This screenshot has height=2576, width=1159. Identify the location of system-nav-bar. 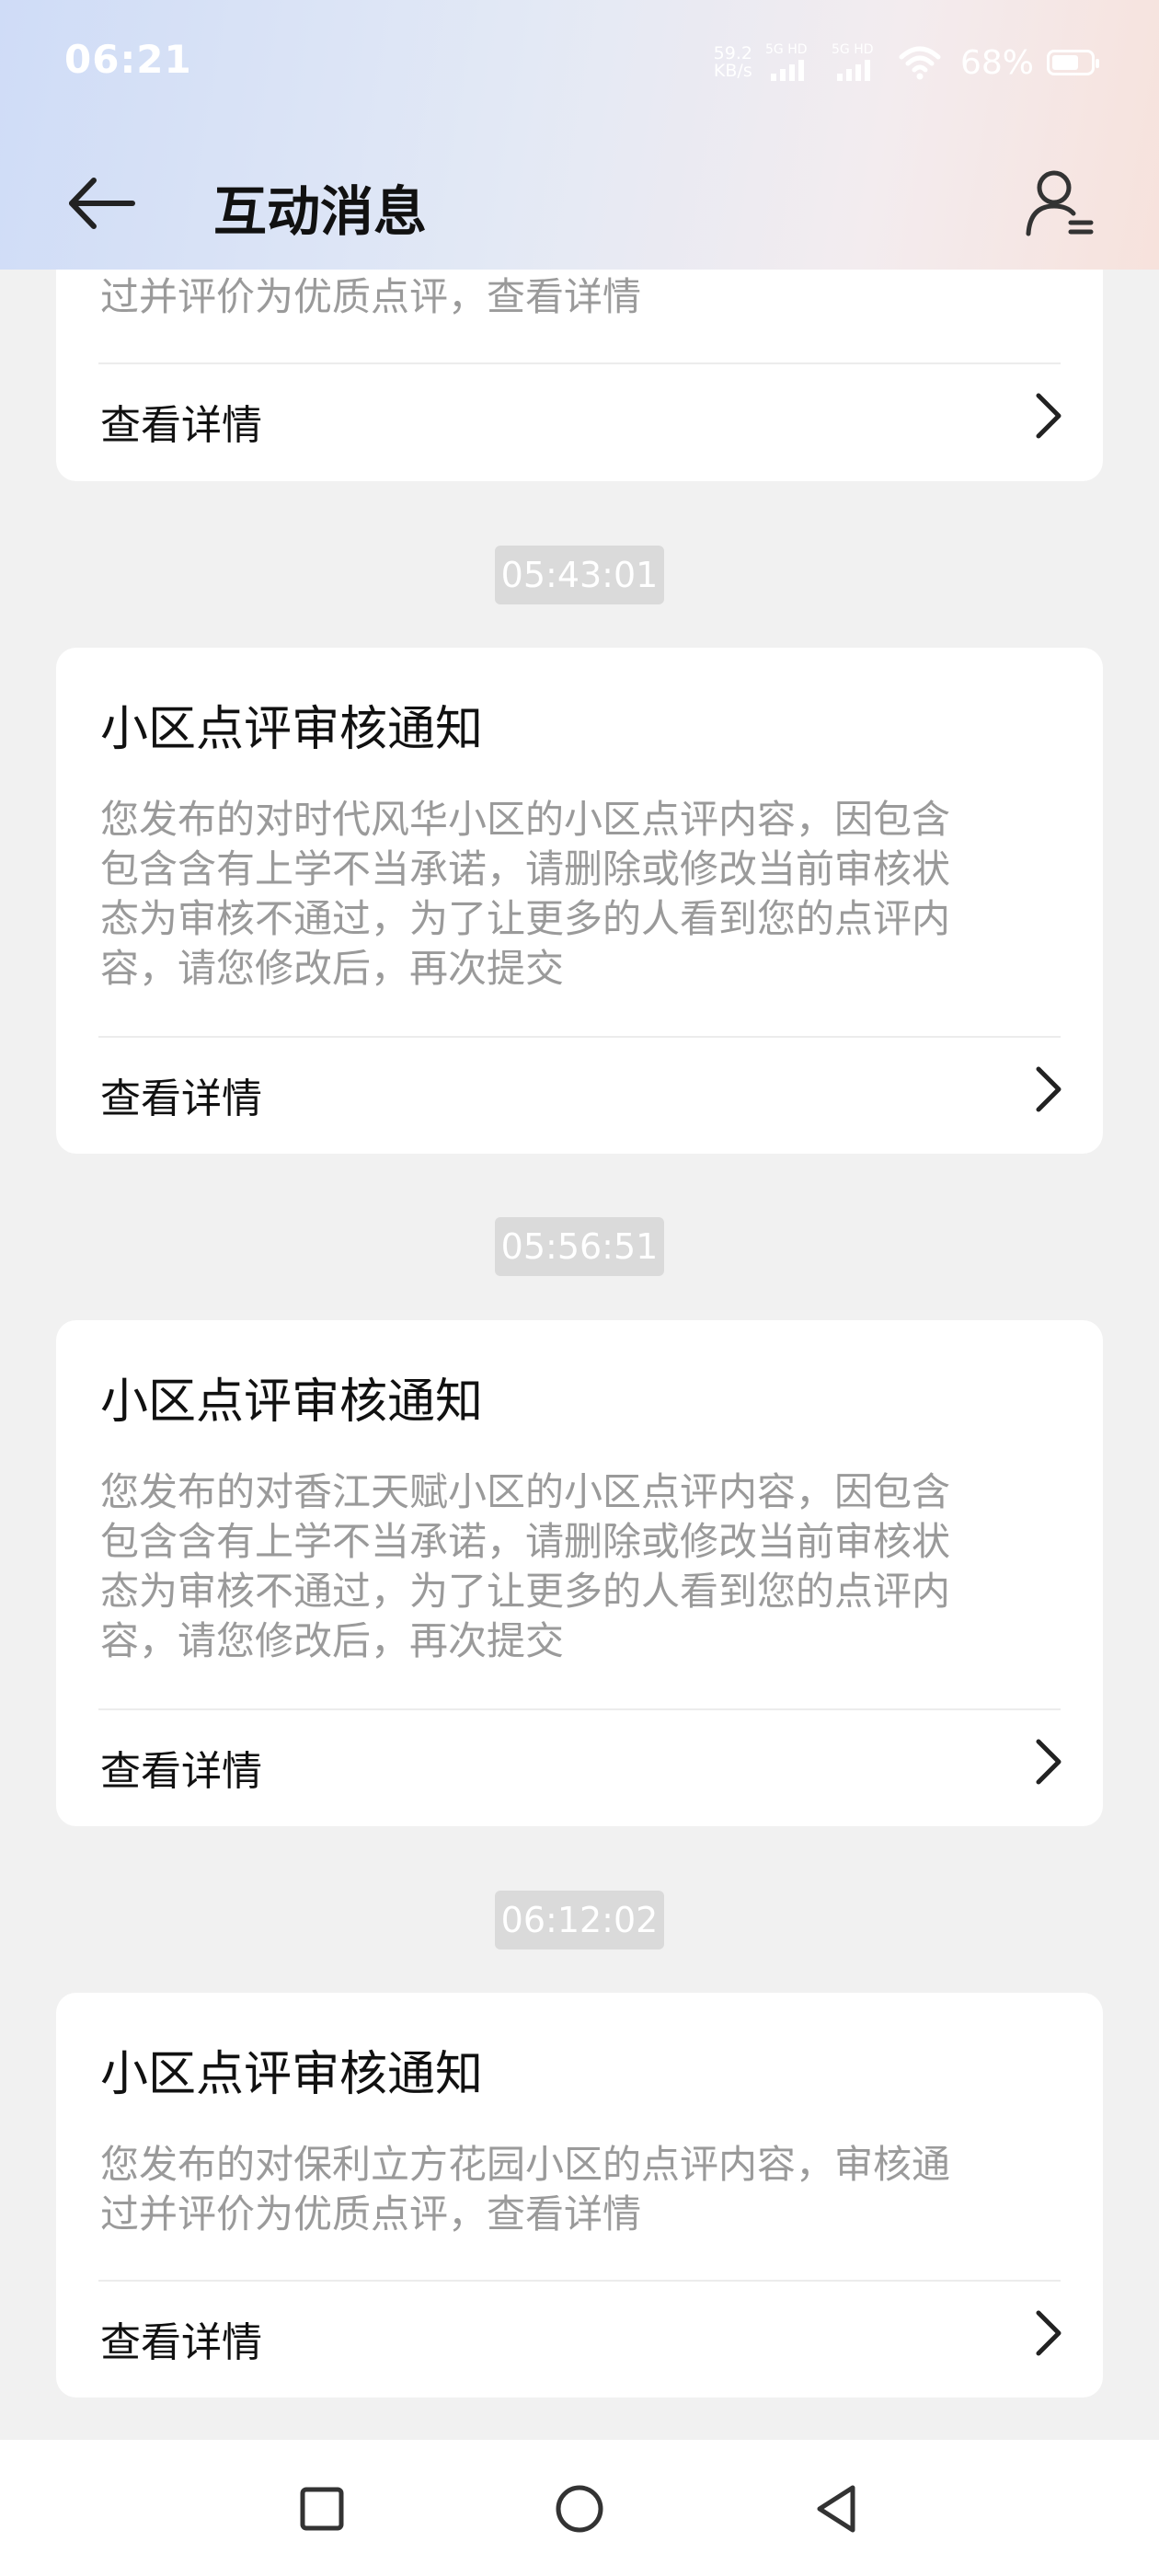
(579, 2508).